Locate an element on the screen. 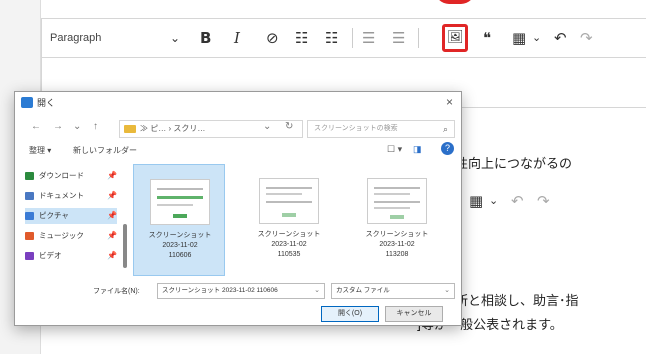 The width and height of the screenshot is (646, 354). bulleted-list-icon: ☷ is located at coordinates (301, 38).